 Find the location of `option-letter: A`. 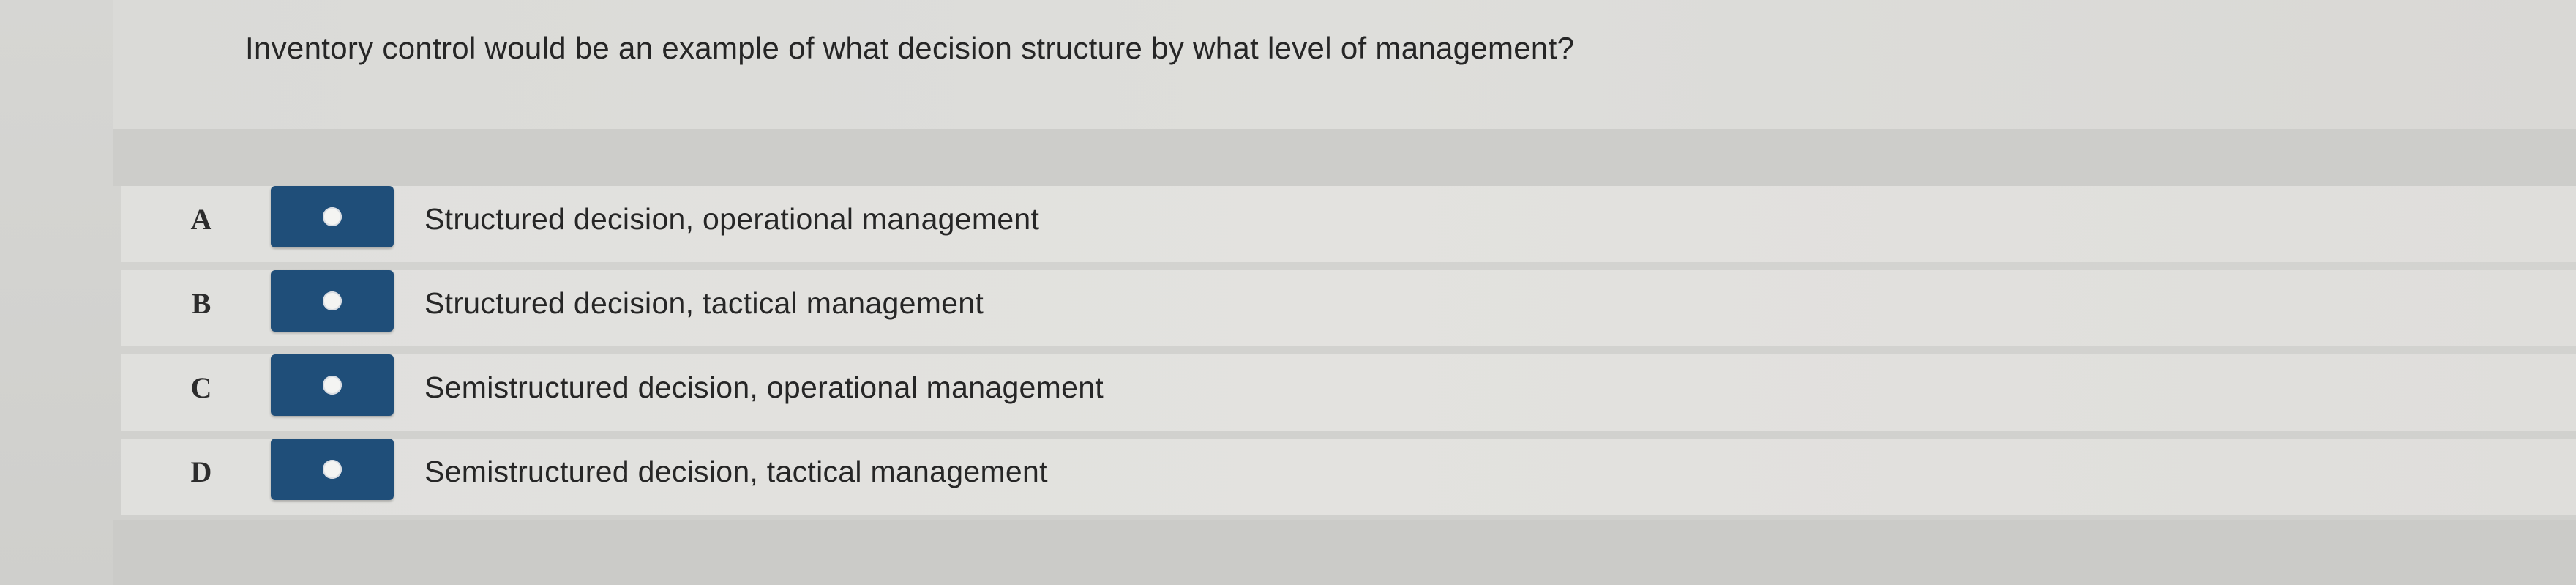

option-letter: A is located at coordinates (201, 220).